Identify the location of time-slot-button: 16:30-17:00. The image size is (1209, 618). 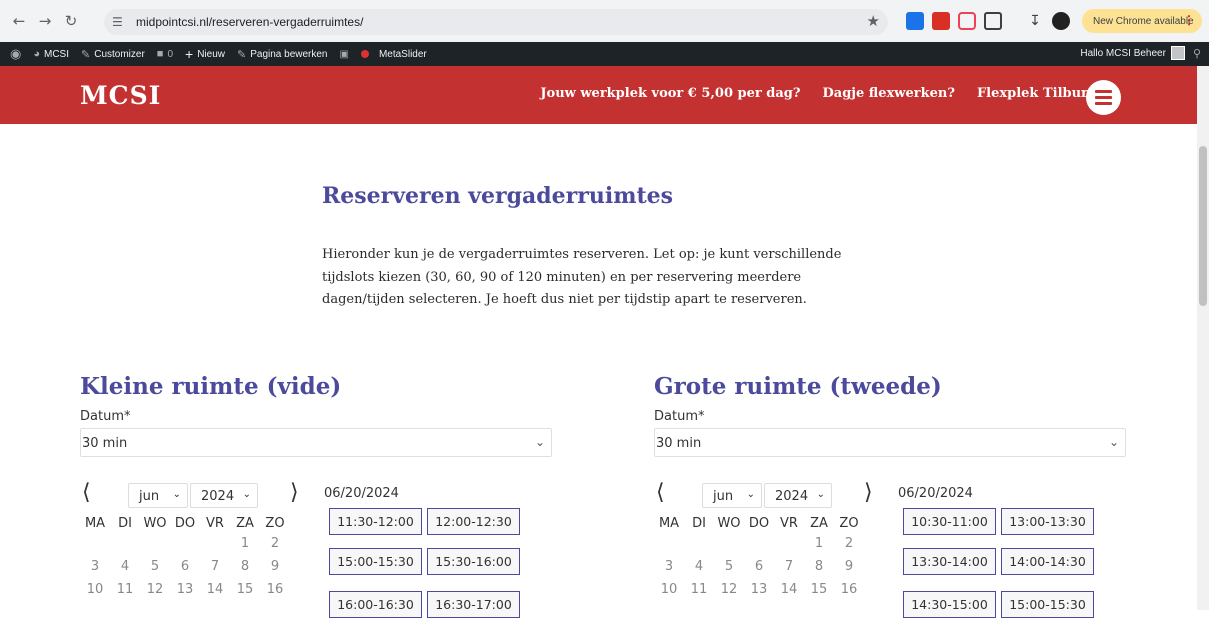
(473, 604).